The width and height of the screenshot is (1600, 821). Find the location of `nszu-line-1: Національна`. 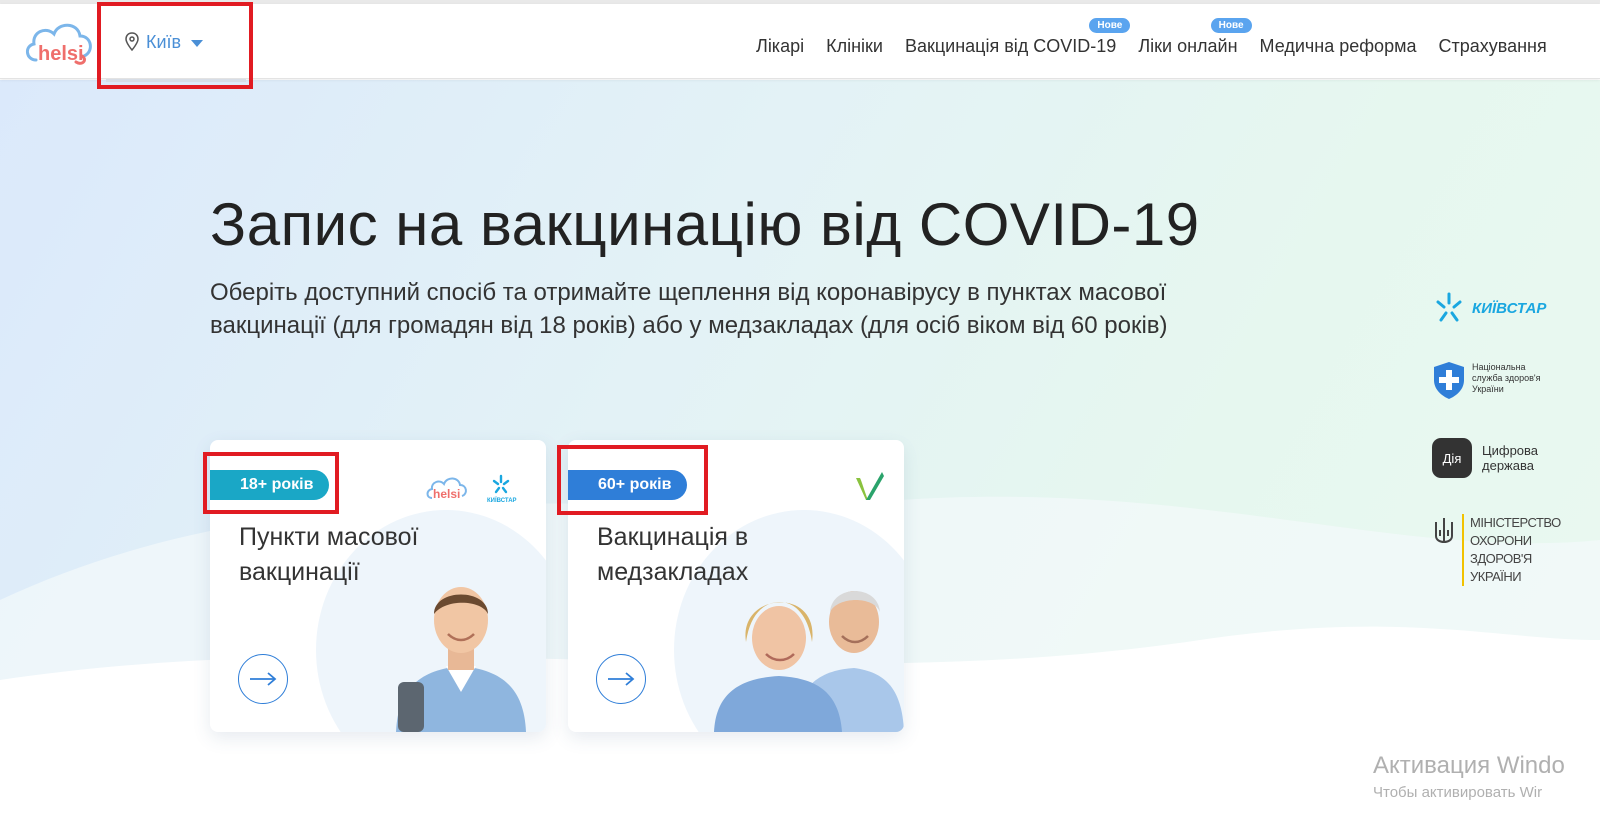

nszu-line-1: Національна is located at coordinates (1499, 367).